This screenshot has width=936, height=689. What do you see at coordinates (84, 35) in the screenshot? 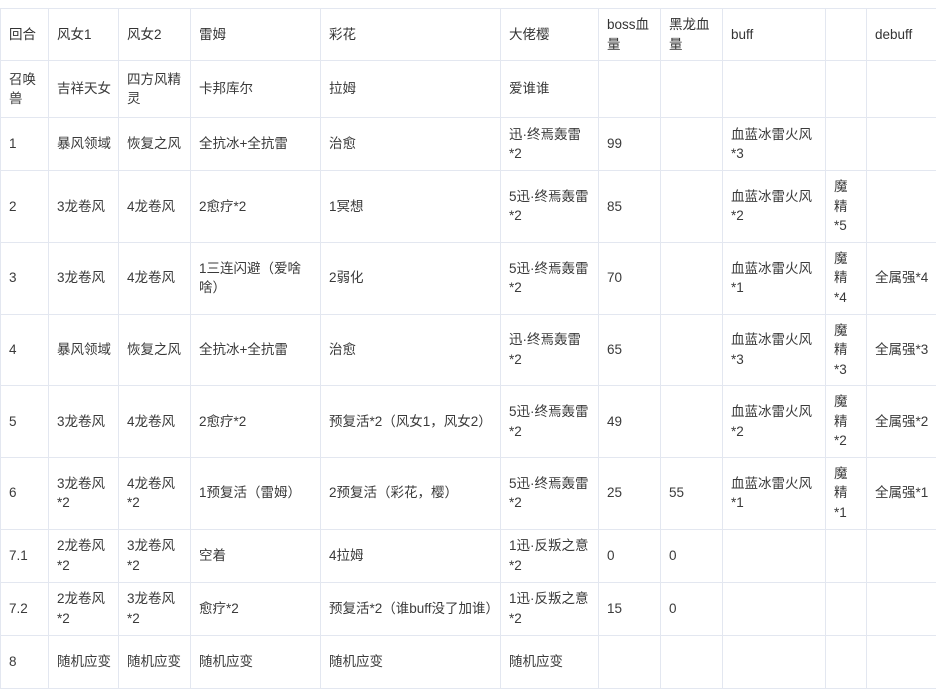
I see `column-header-windgirl1: 风女1` at bounding box center [84, 35].